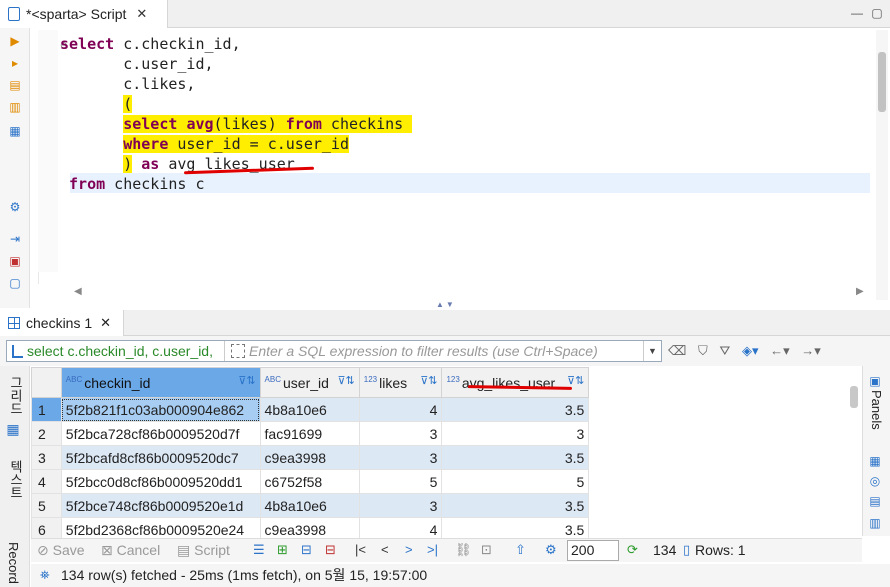 The width and height of the screenshot is (890, 587). I want to click on column-header-avg-likes-user: 123 avg_likes_user ⊽⇅, so click(515, 382).